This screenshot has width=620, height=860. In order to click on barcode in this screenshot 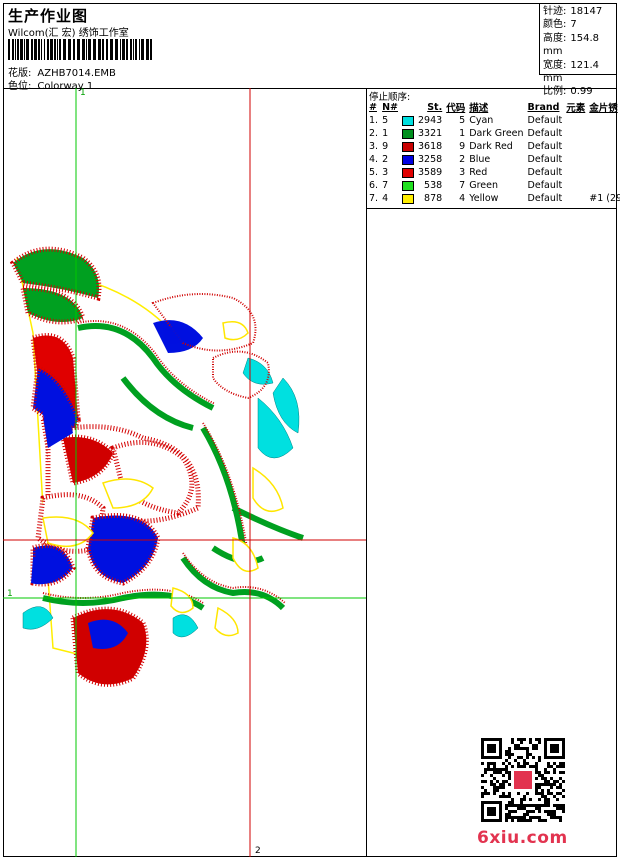, I will do `click(80, 49)`.